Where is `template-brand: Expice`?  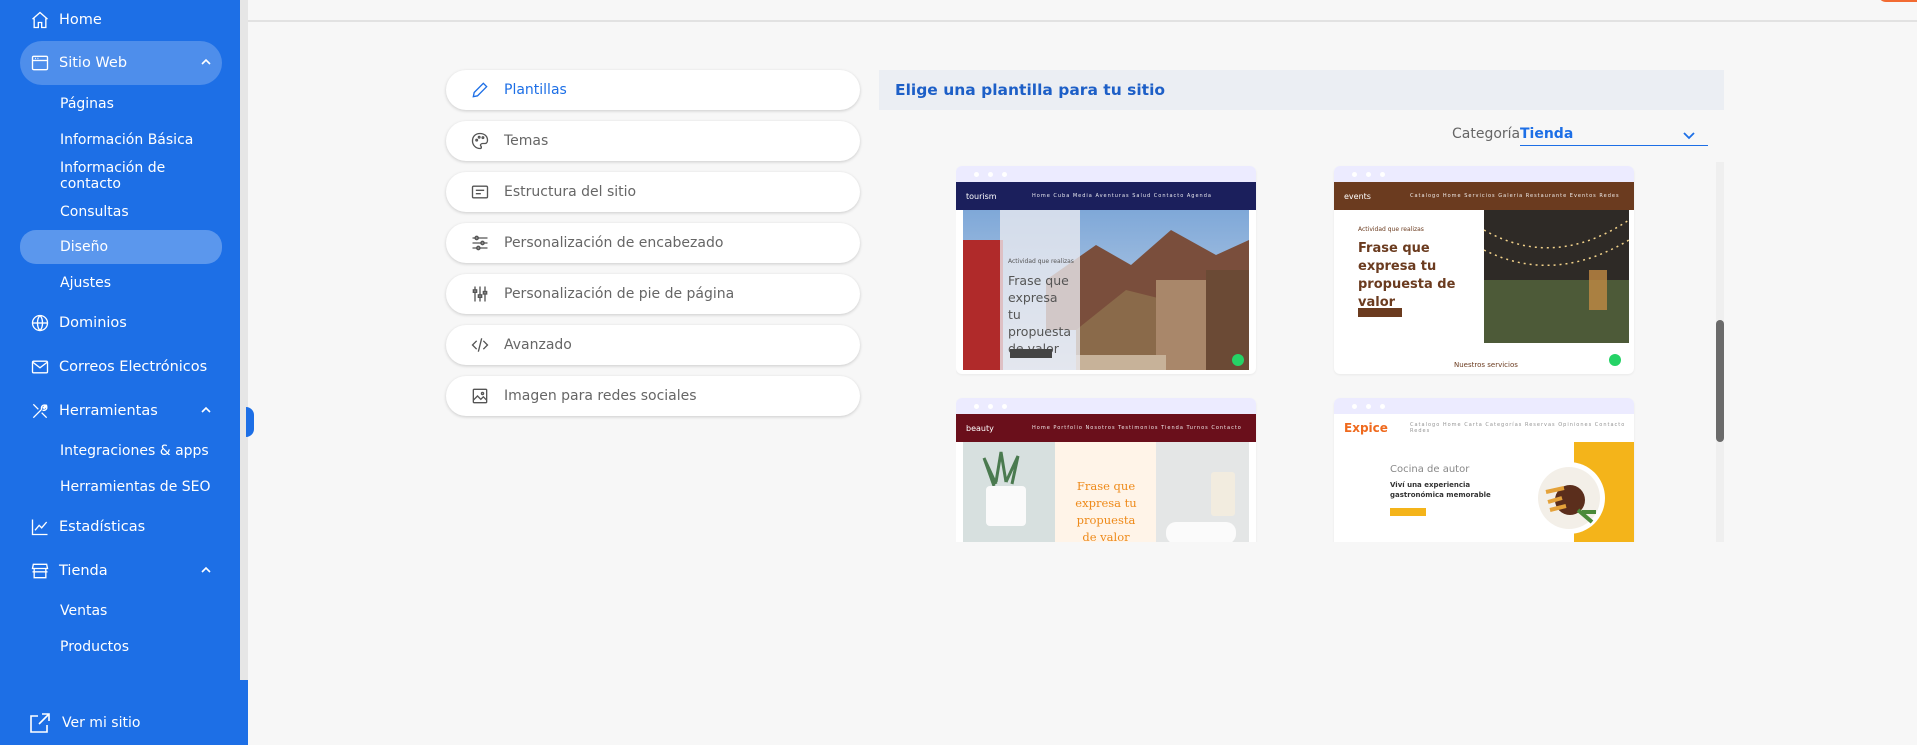
template-brand: Expice is located at coordinates (1366, 428).